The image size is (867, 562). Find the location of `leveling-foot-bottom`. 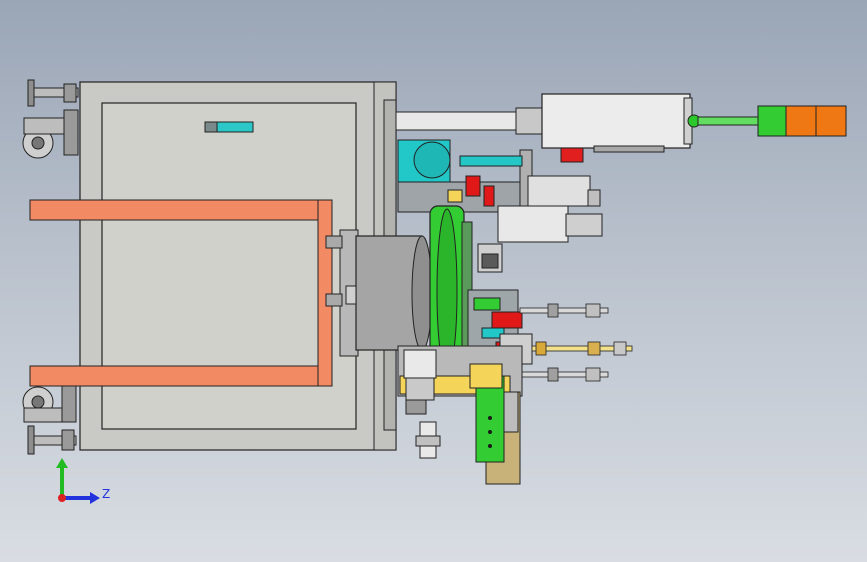

leveling-foot-bottom is located at coordinates (52, 440).